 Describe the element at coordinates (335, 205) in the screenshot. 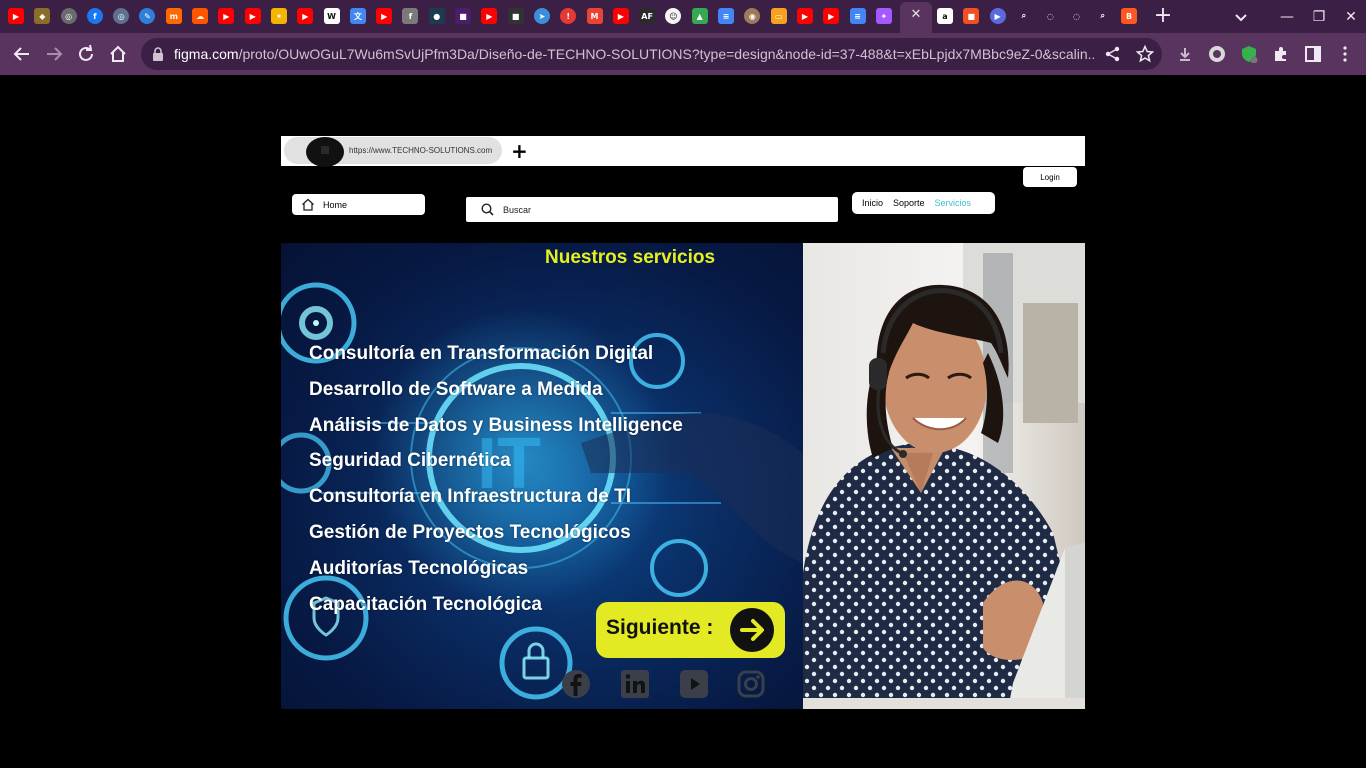

I see `home-label: Home` at that location.